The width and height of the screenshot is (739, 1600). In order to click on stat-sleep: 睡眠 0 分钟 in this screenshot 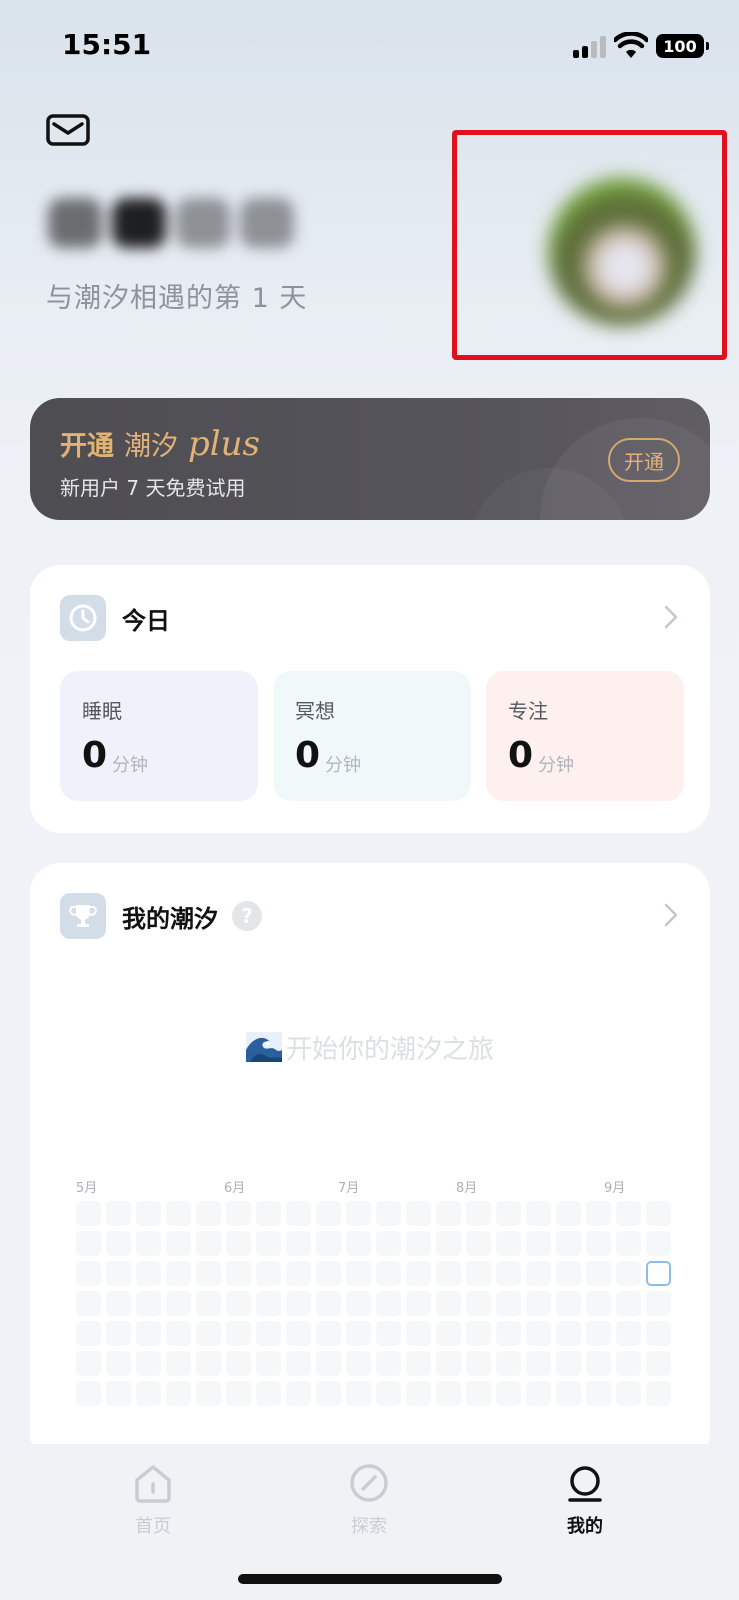, I will do `click(159, 736)`.